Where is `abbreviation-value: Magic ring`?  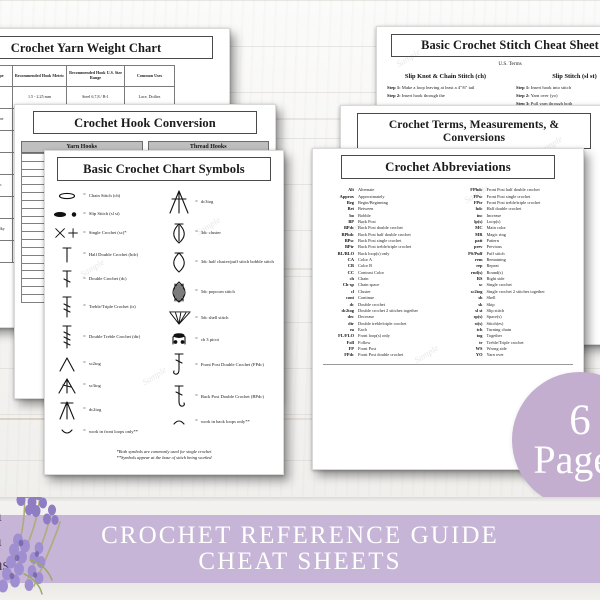 abbreviation-value: Magic ring is located at coordinates (496, 234).